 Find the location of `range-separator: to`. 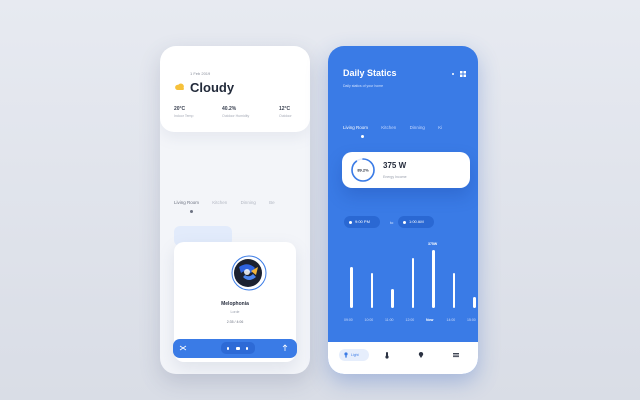

range-separator: to is located at coordinates (392, 222).